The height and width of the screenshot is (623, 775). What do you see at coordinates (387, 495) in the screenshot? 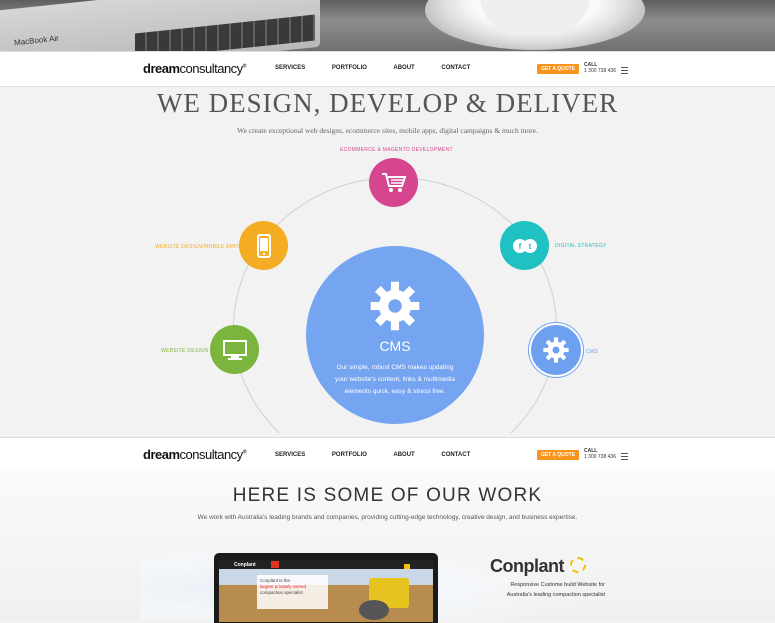
I see `work-headline: HERE IS SOME OF OUR WORK` at bounding box center [387, 495].